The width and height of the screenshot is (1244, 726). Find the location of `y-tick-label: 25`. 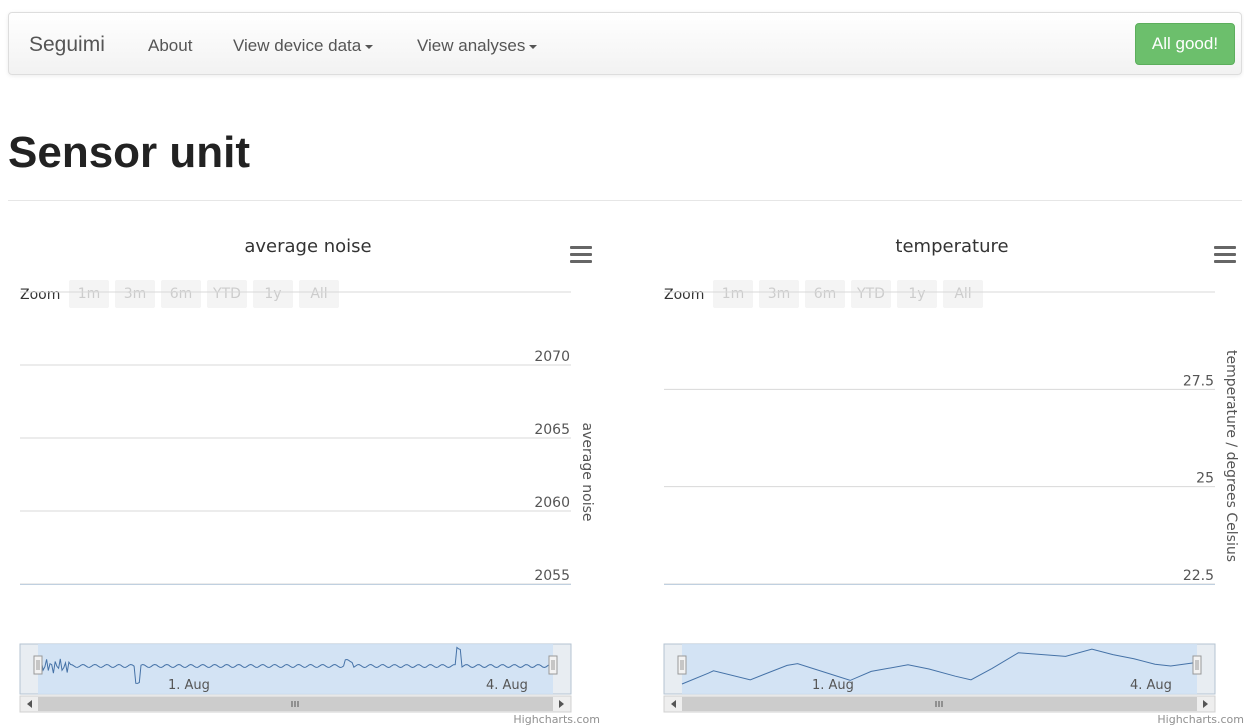

y-tick-label: 25 is located at coordinates (1205, 479).